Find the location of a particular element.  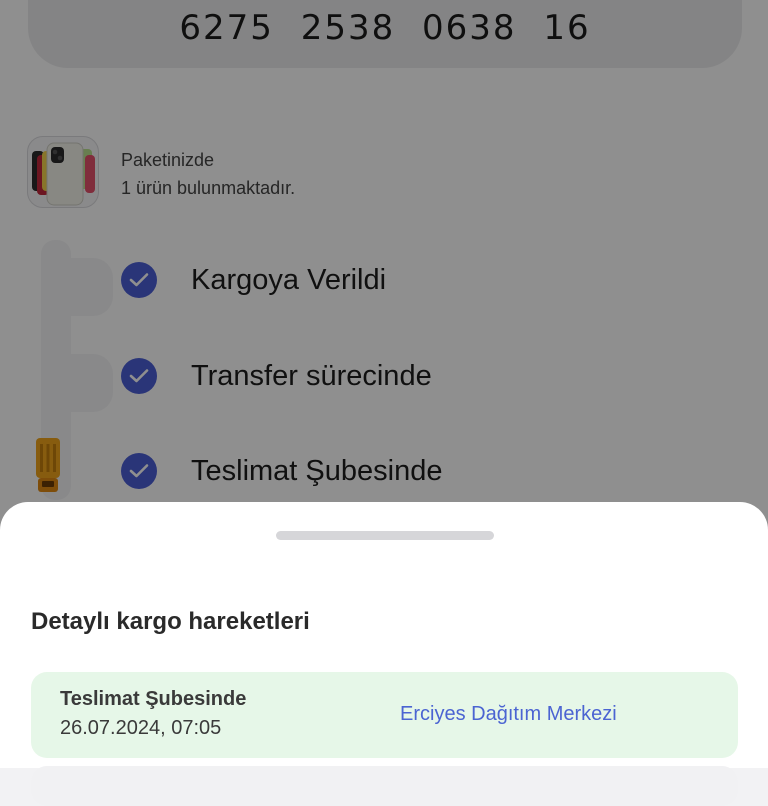

sheet-drag-handle is located at coordinates (385, 535).